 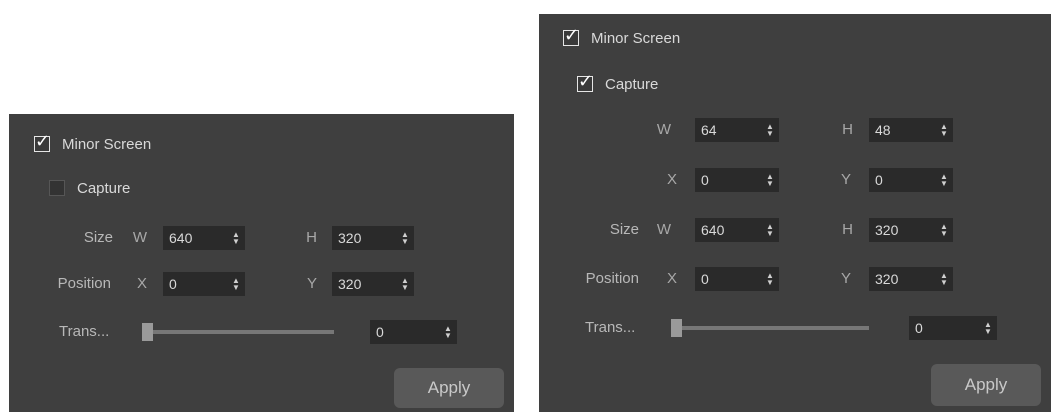 I want to click on capture-width-value: 64, so click(x=709, y=130).